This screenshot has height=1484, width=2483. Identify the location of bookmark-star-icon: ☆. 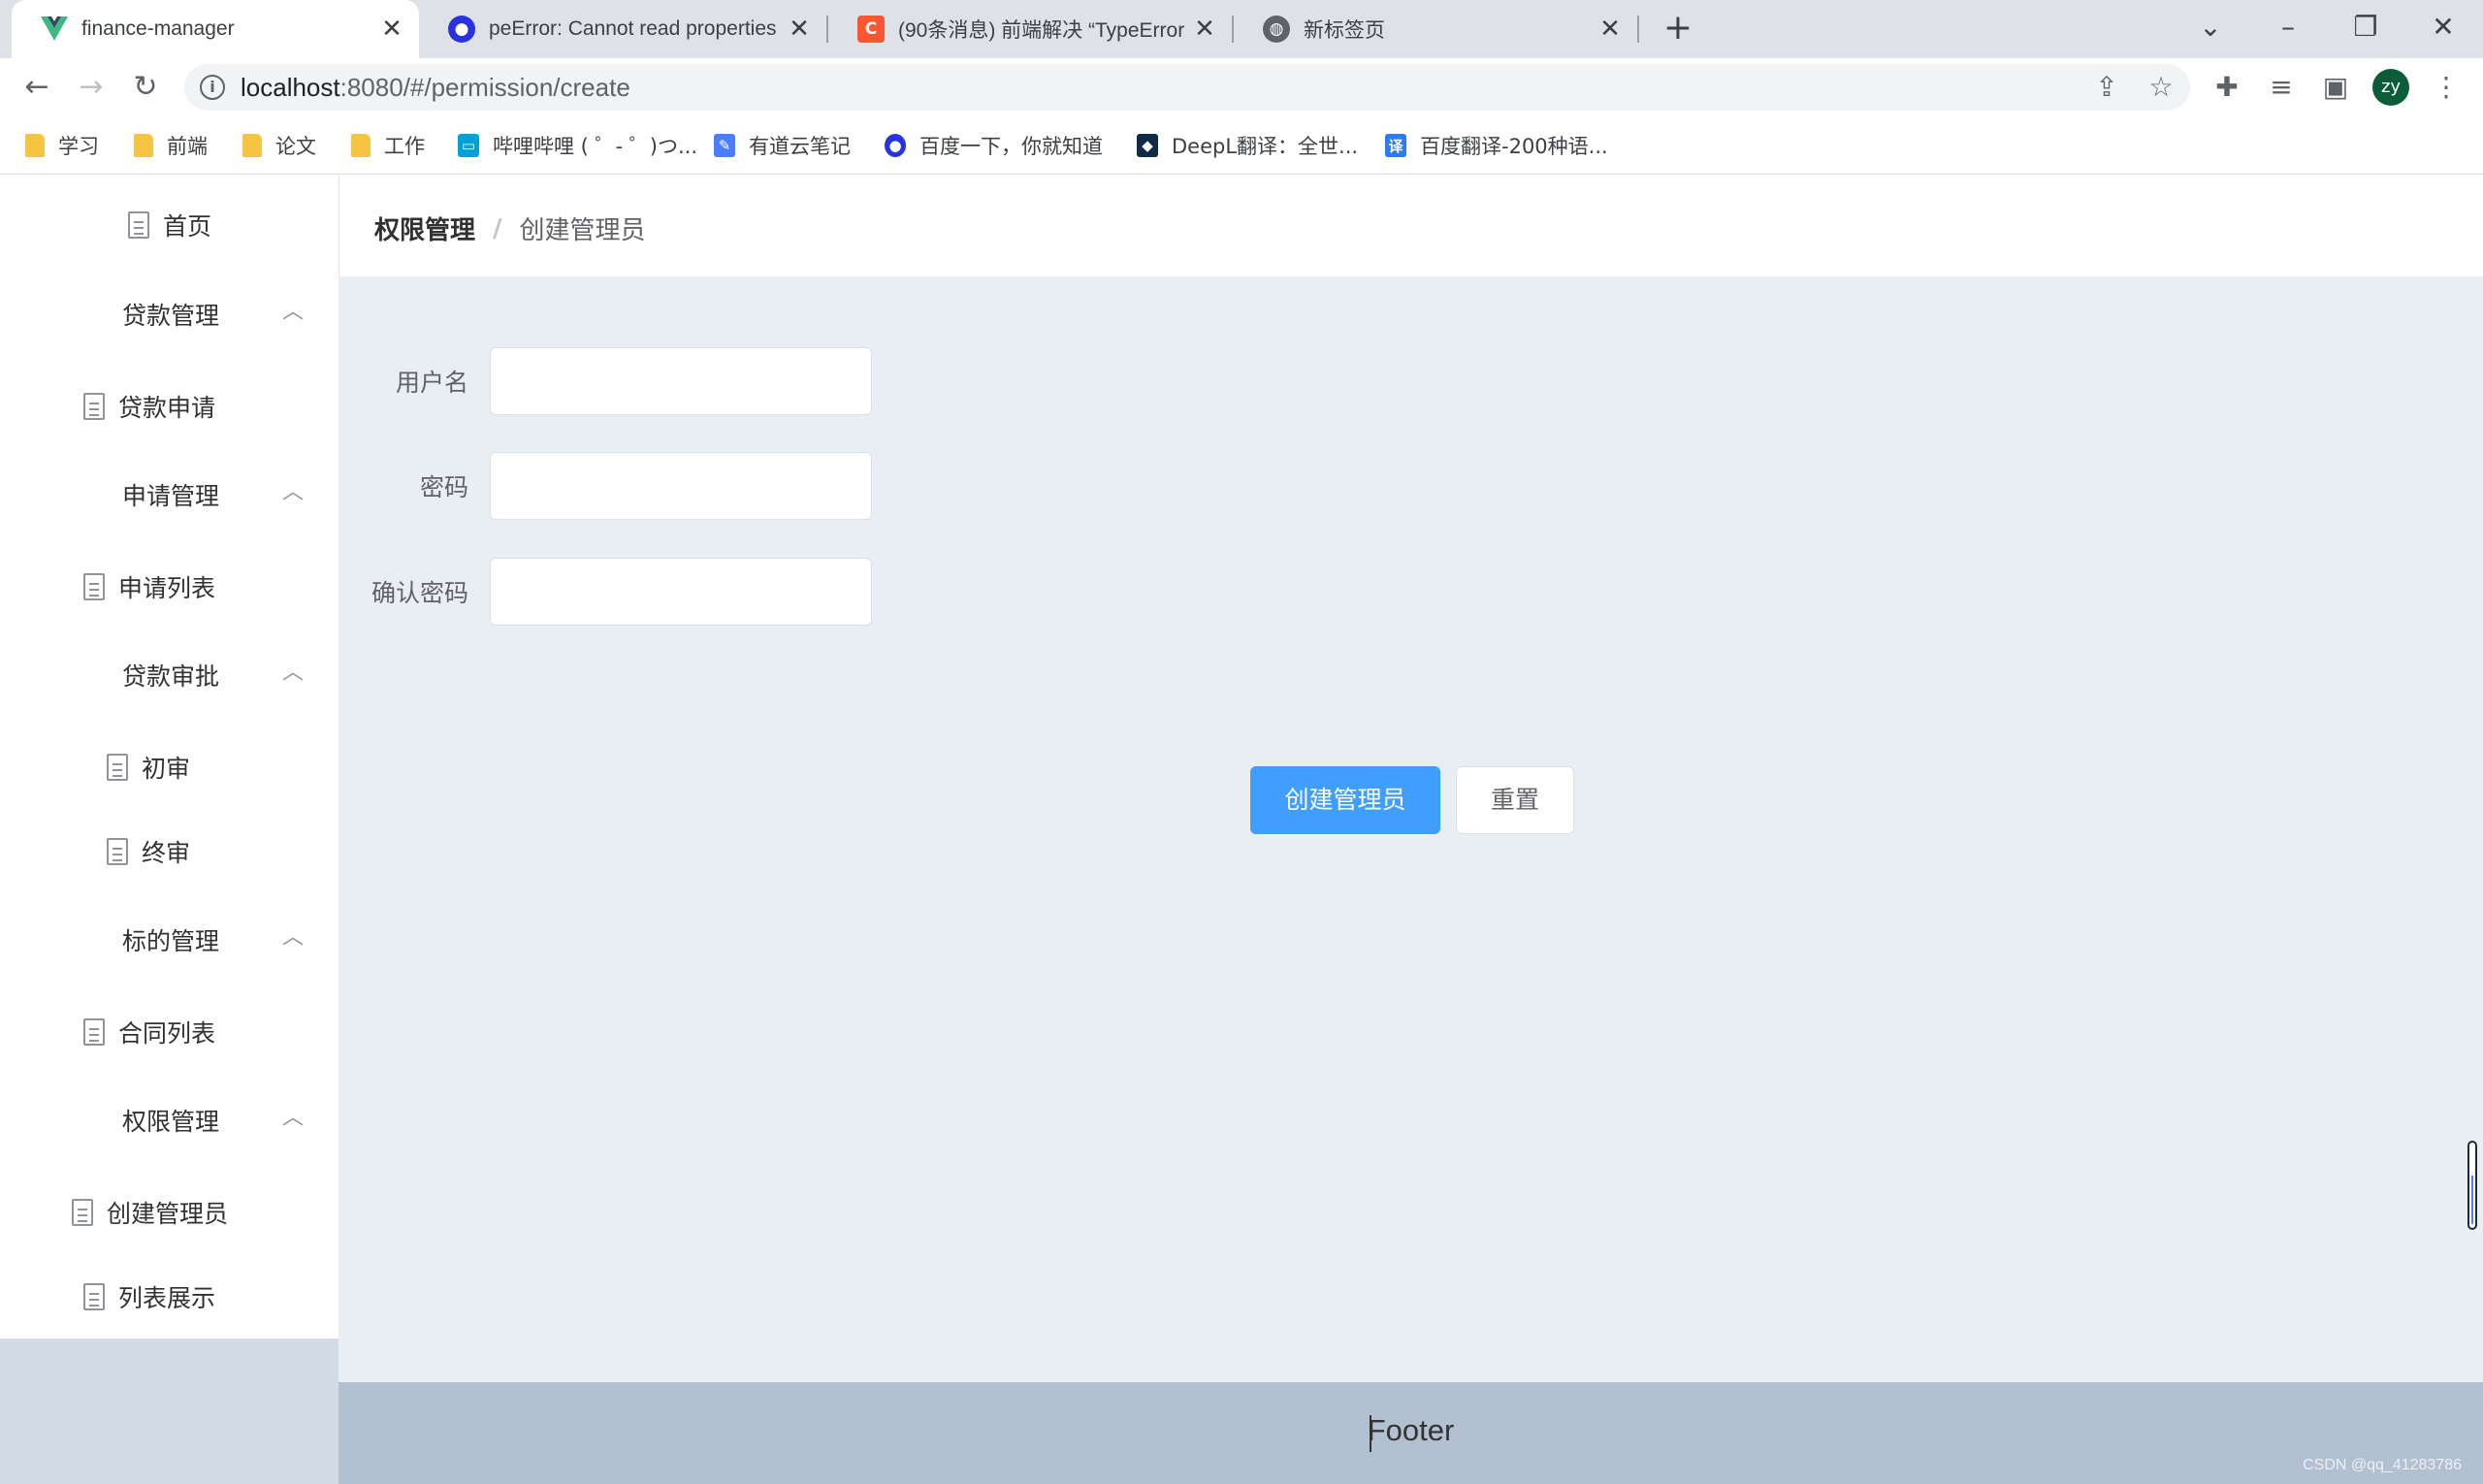
(2161, 87).